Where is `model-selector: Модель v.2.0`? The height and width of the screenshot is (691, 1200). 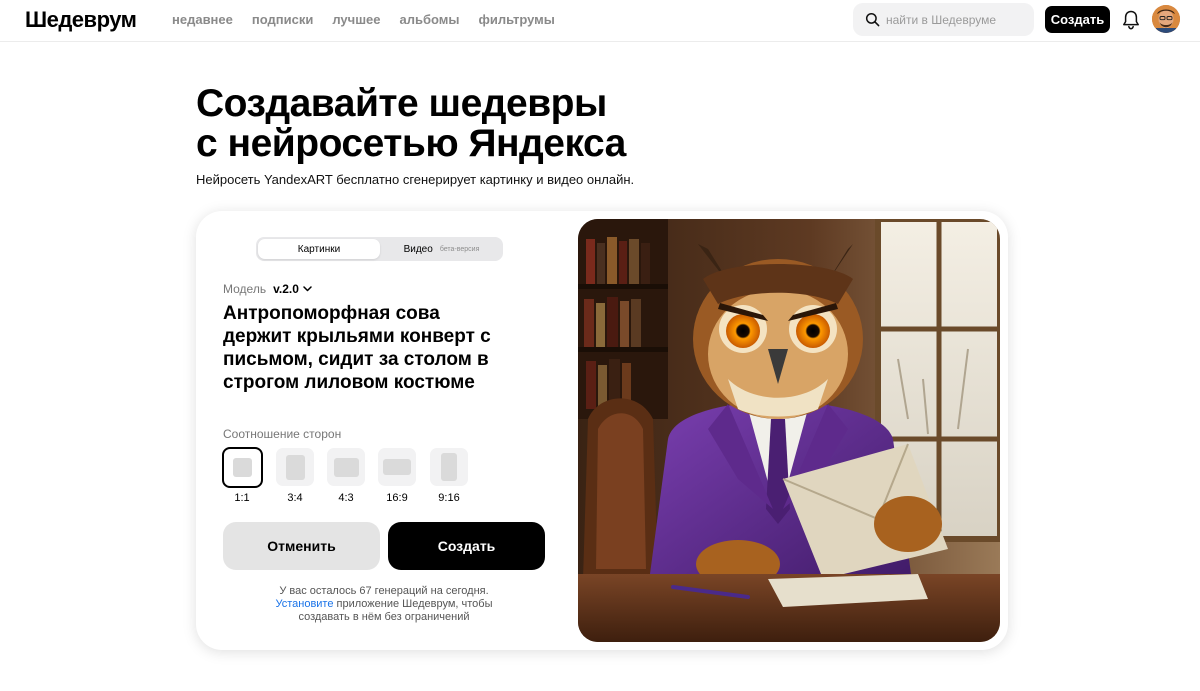 model-selector: Модель v.2.0 is located at coordinates (267, 289).